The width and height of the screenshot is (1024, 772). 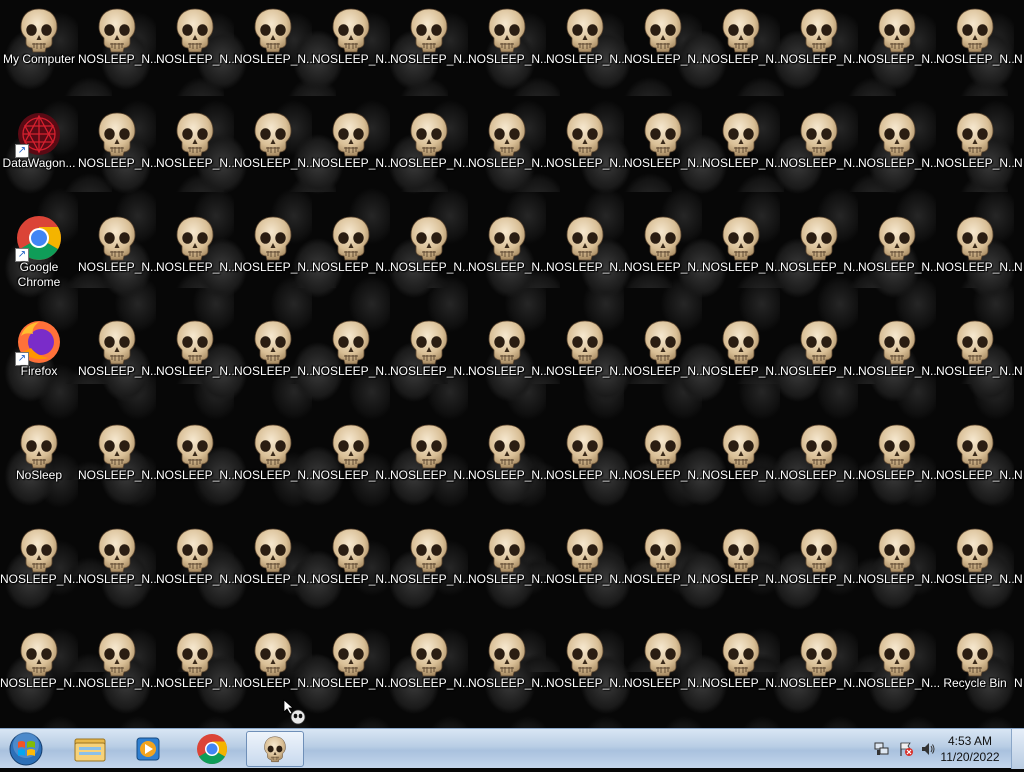 I want to click on nosleep-taskbar-button, so click(x=275, y=749).